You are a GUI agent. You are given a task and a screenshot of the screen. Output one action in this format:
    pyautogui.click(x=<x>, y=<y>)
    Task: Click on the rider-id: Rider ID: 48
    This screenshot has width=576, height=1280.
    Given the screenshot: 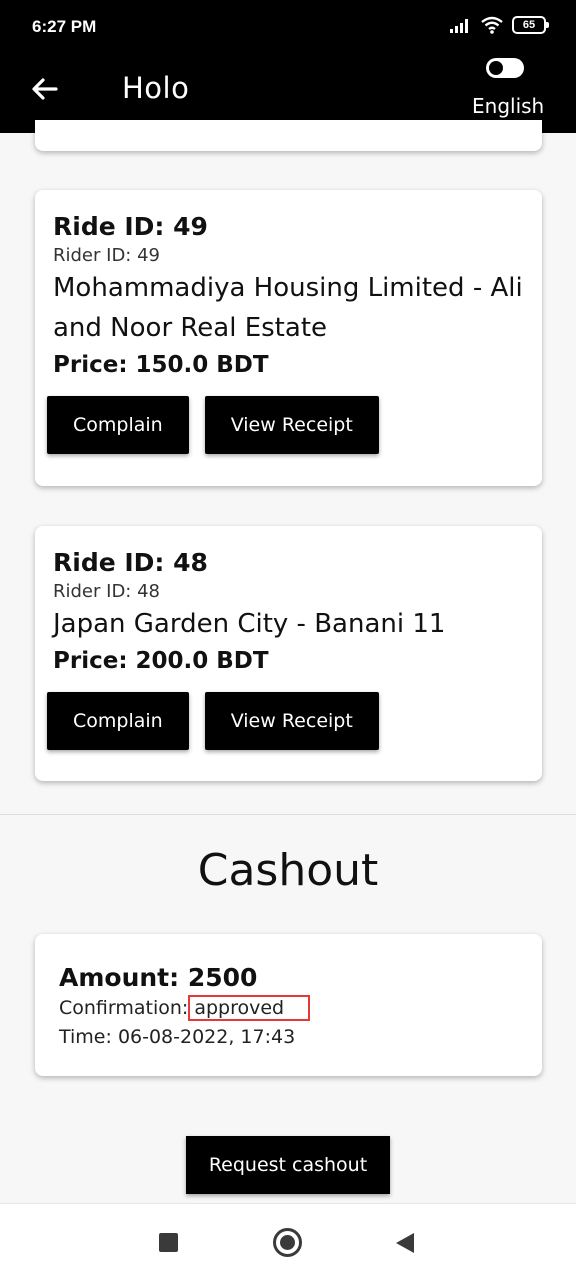 What is the action you would take?
    pyautogui.click(x=106, y=591)
    